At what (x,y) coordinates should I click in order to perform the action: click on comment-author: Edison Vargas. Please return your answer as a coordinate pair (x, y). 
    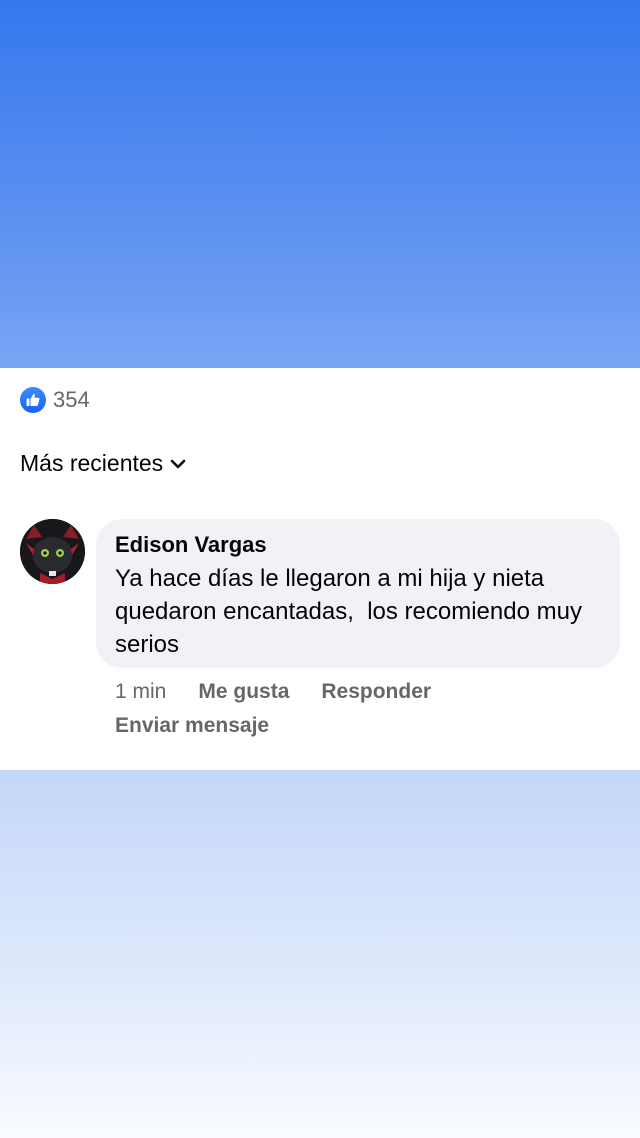
    Looking at the image, I should click on (358, 545).